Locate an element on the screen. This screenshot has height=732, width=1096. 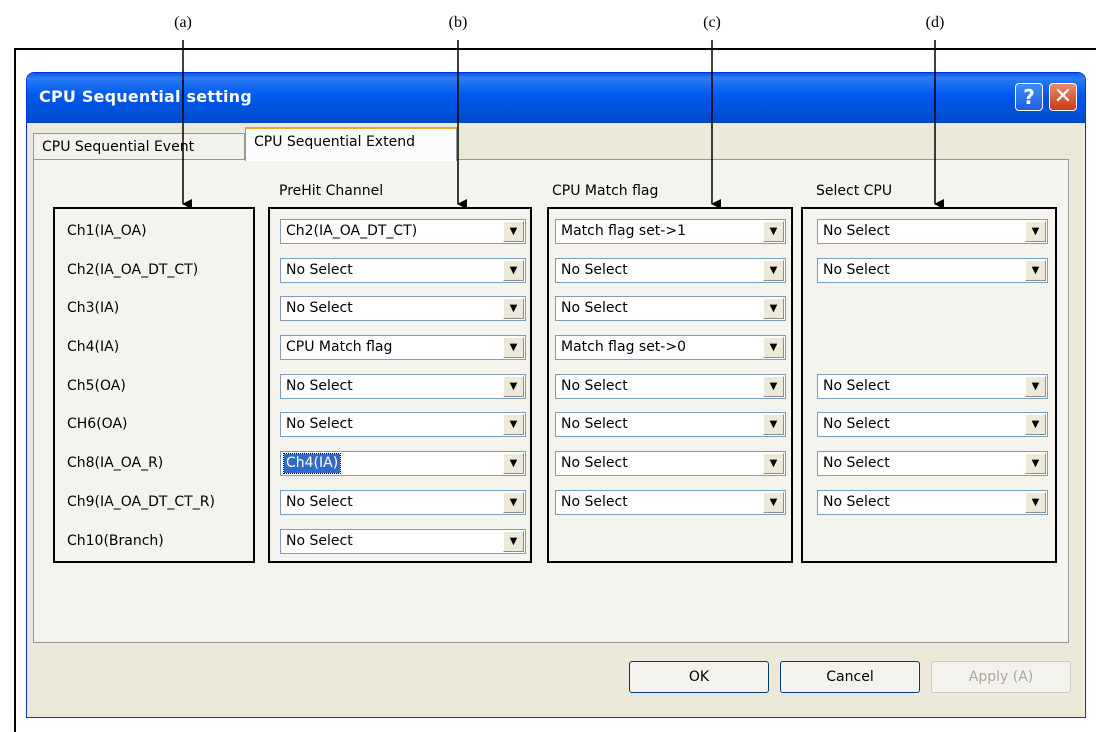
help-button: ? is located at coordinates (1029, 97).